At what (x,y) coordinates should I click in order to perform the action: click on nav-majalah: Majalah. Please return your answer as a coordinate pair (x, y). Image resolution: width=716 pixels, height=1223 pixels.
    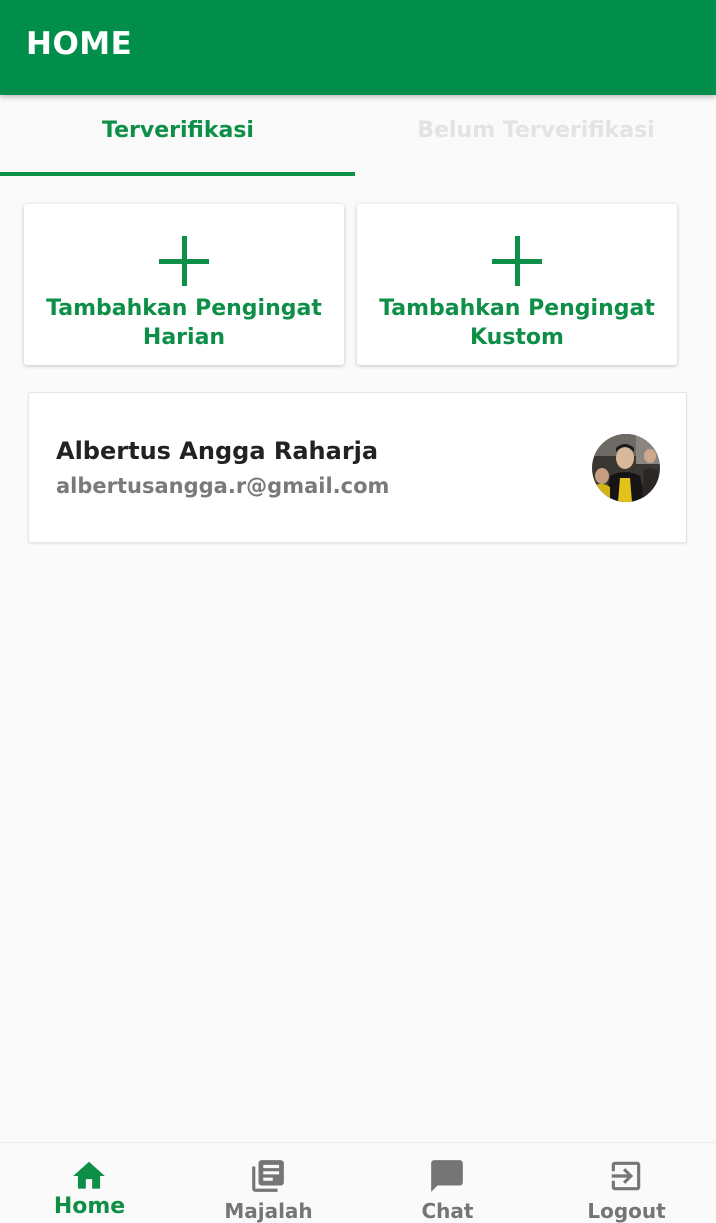
    Looking at the image, I should click on (268, 1183).